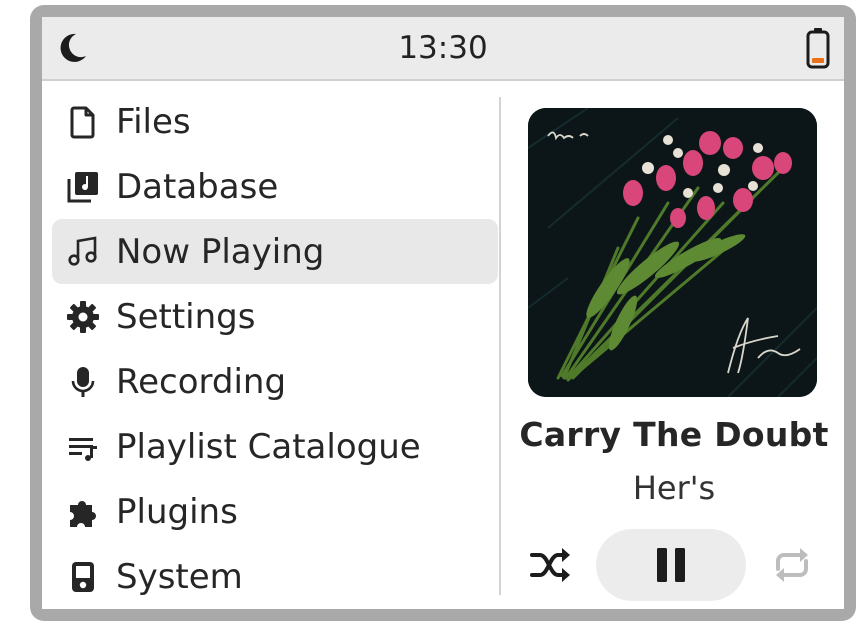  I want to click on track-title: Carry The Doubt, so click(674, 434).